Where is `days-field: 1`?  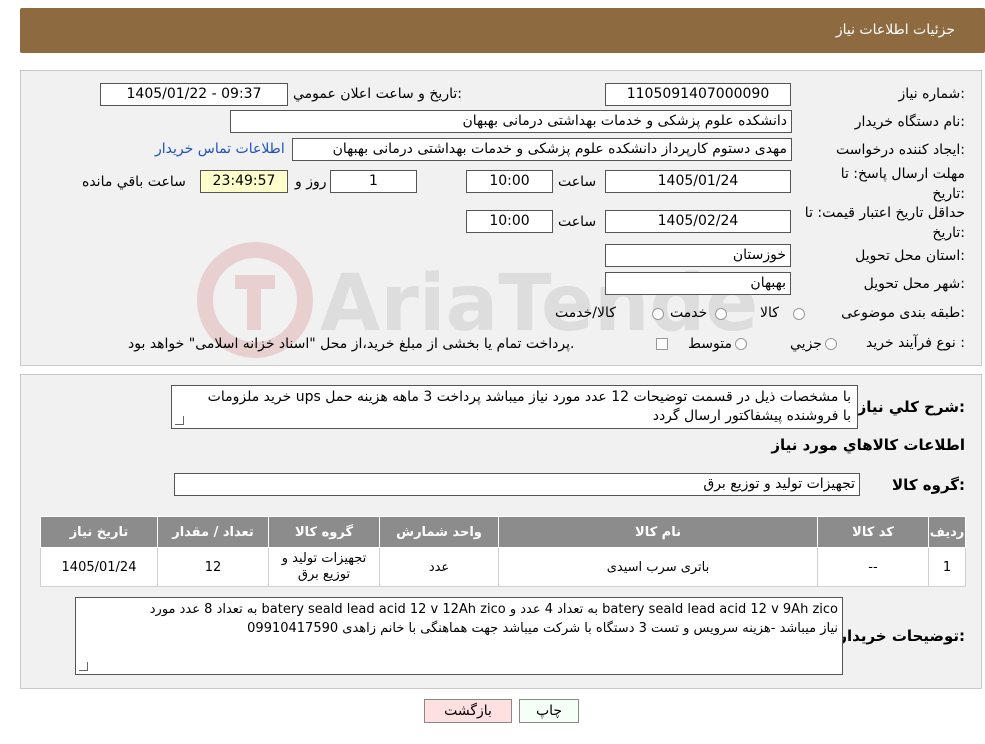
days-field: 1 is located at coordinates (373, 181).